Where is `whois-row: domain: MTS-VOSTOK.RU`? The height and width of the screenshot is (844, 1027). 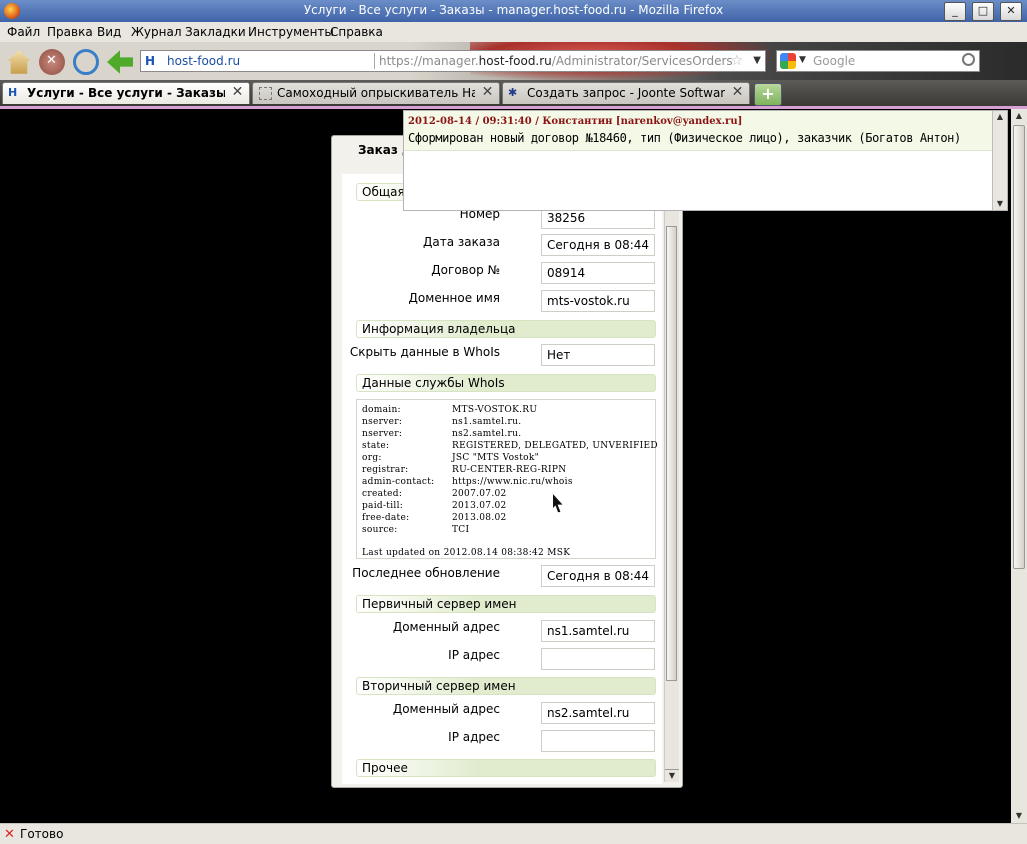
whois-row: domain: MTS-VOSTOK.RU is located at coordinates (450, 410).